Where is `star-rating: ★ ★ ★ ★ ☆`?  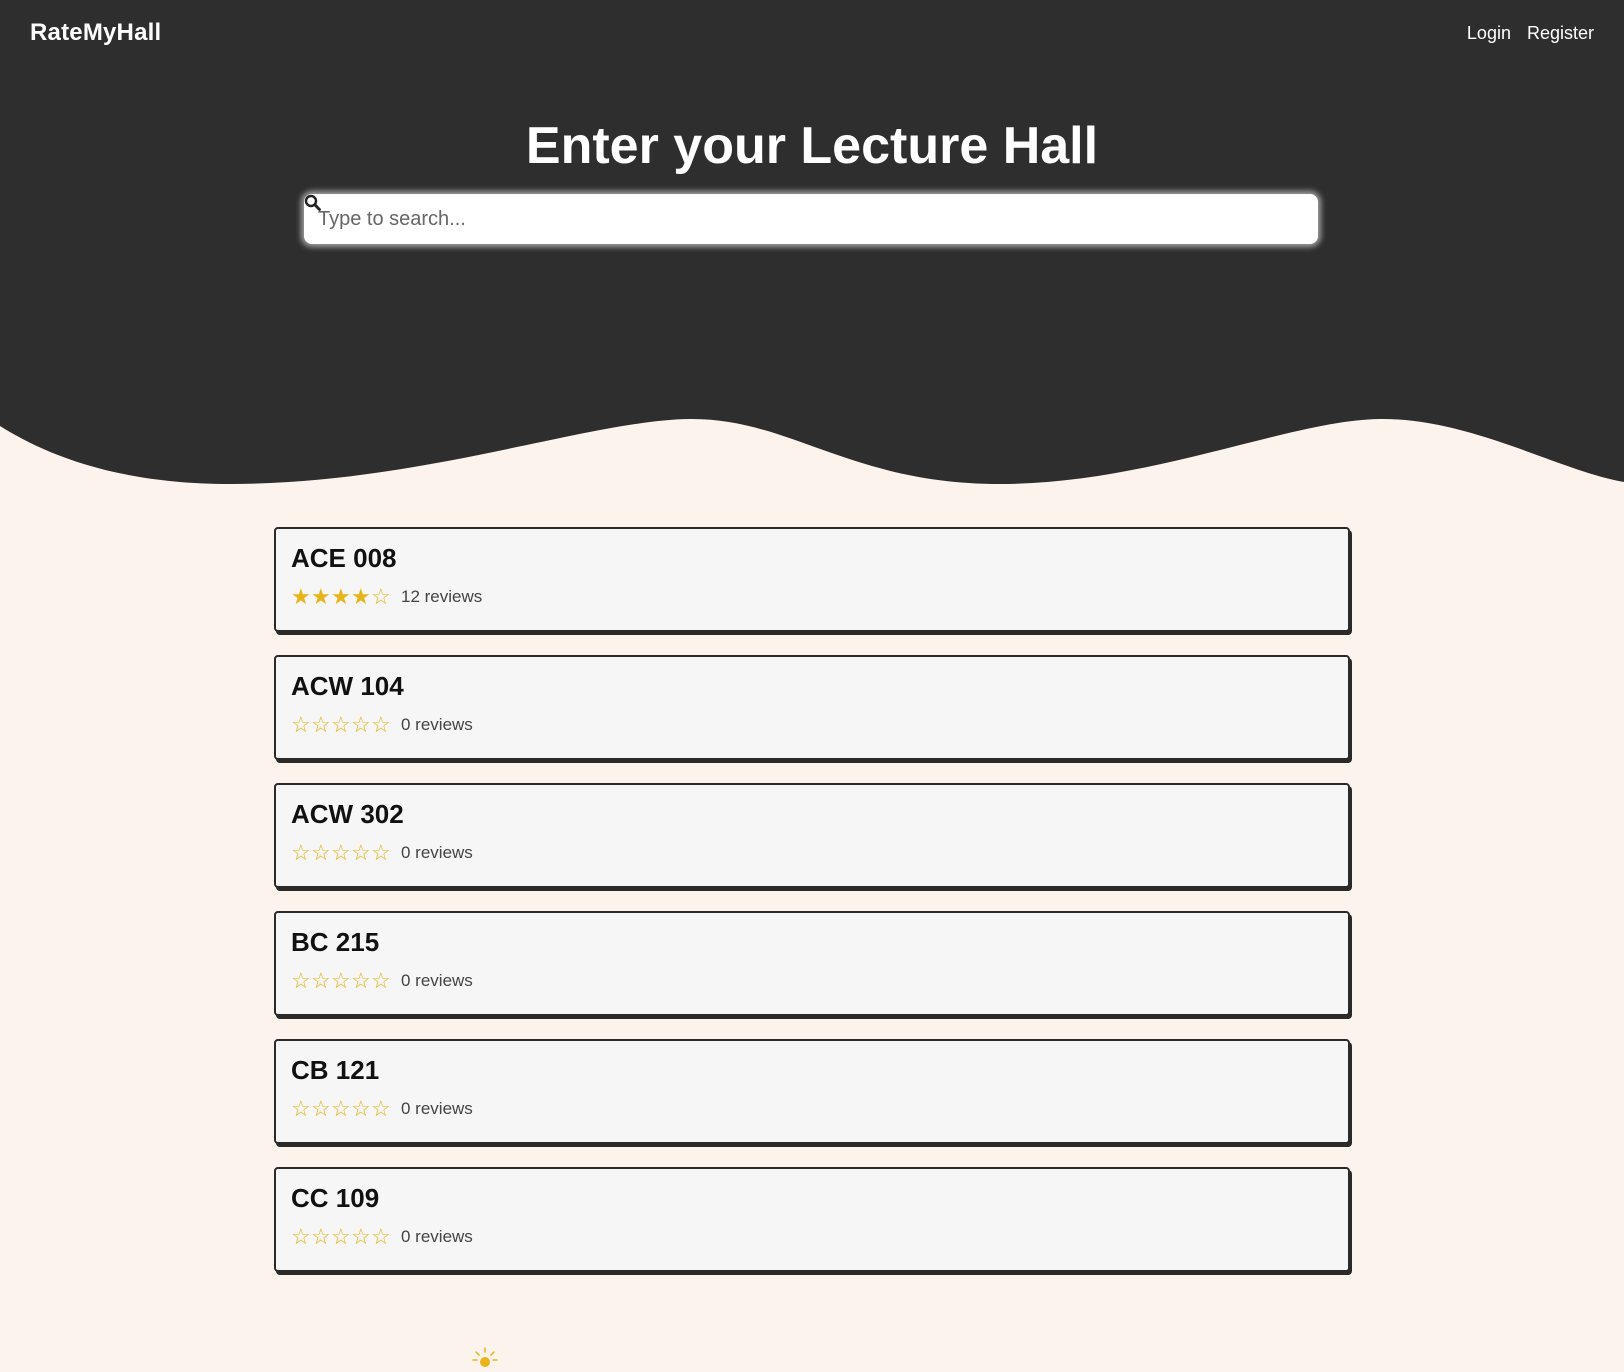 star-rating: ★ ★ ★ ★ ☆ is located at coordinates (341, 597).